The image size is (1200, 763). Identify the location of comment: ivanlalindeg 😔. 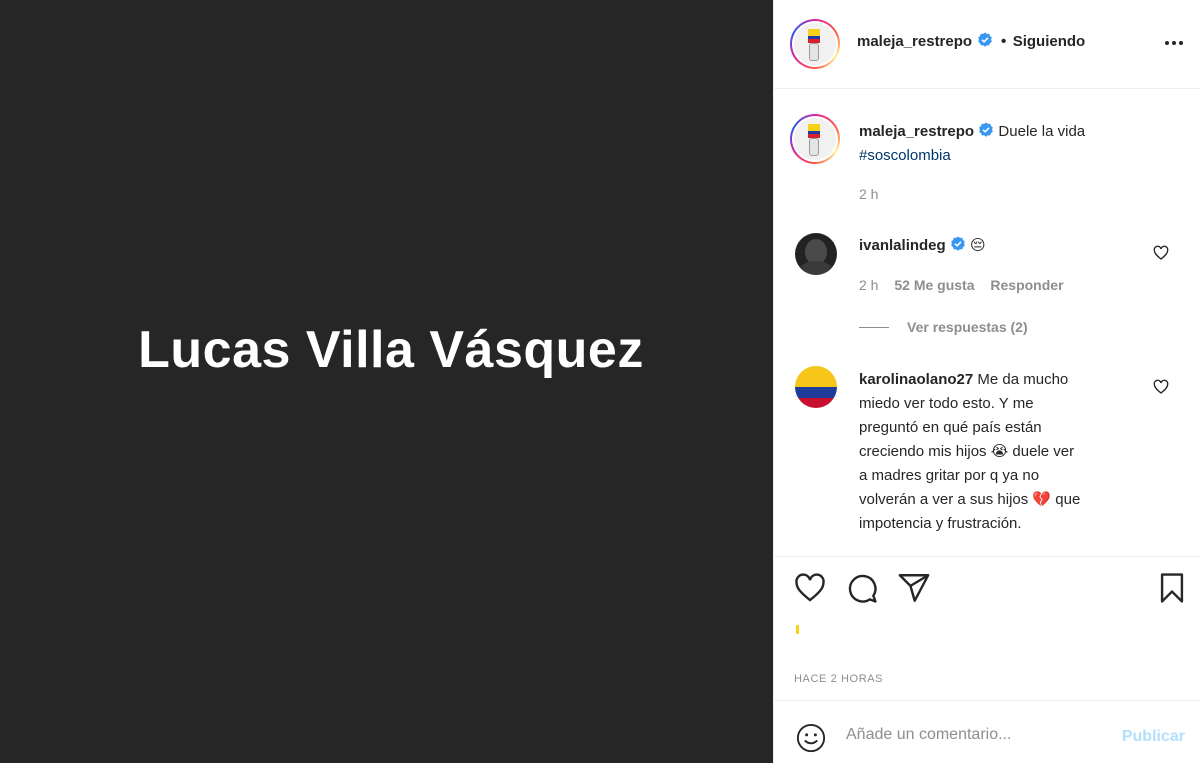
(922, 246).